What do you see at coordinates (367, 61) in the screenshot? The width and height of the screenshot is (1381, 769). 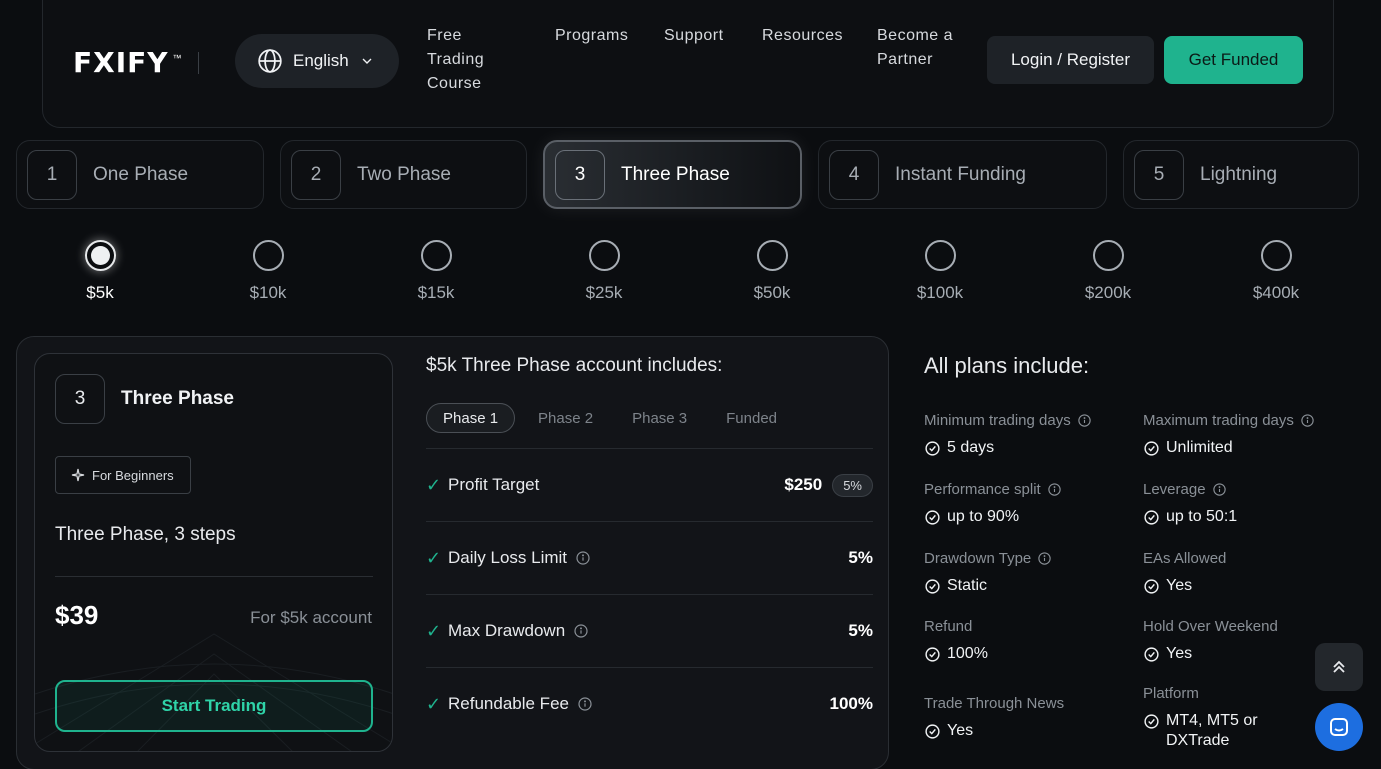 I see `chevron-down-icon` at bounding box center [367, 61].